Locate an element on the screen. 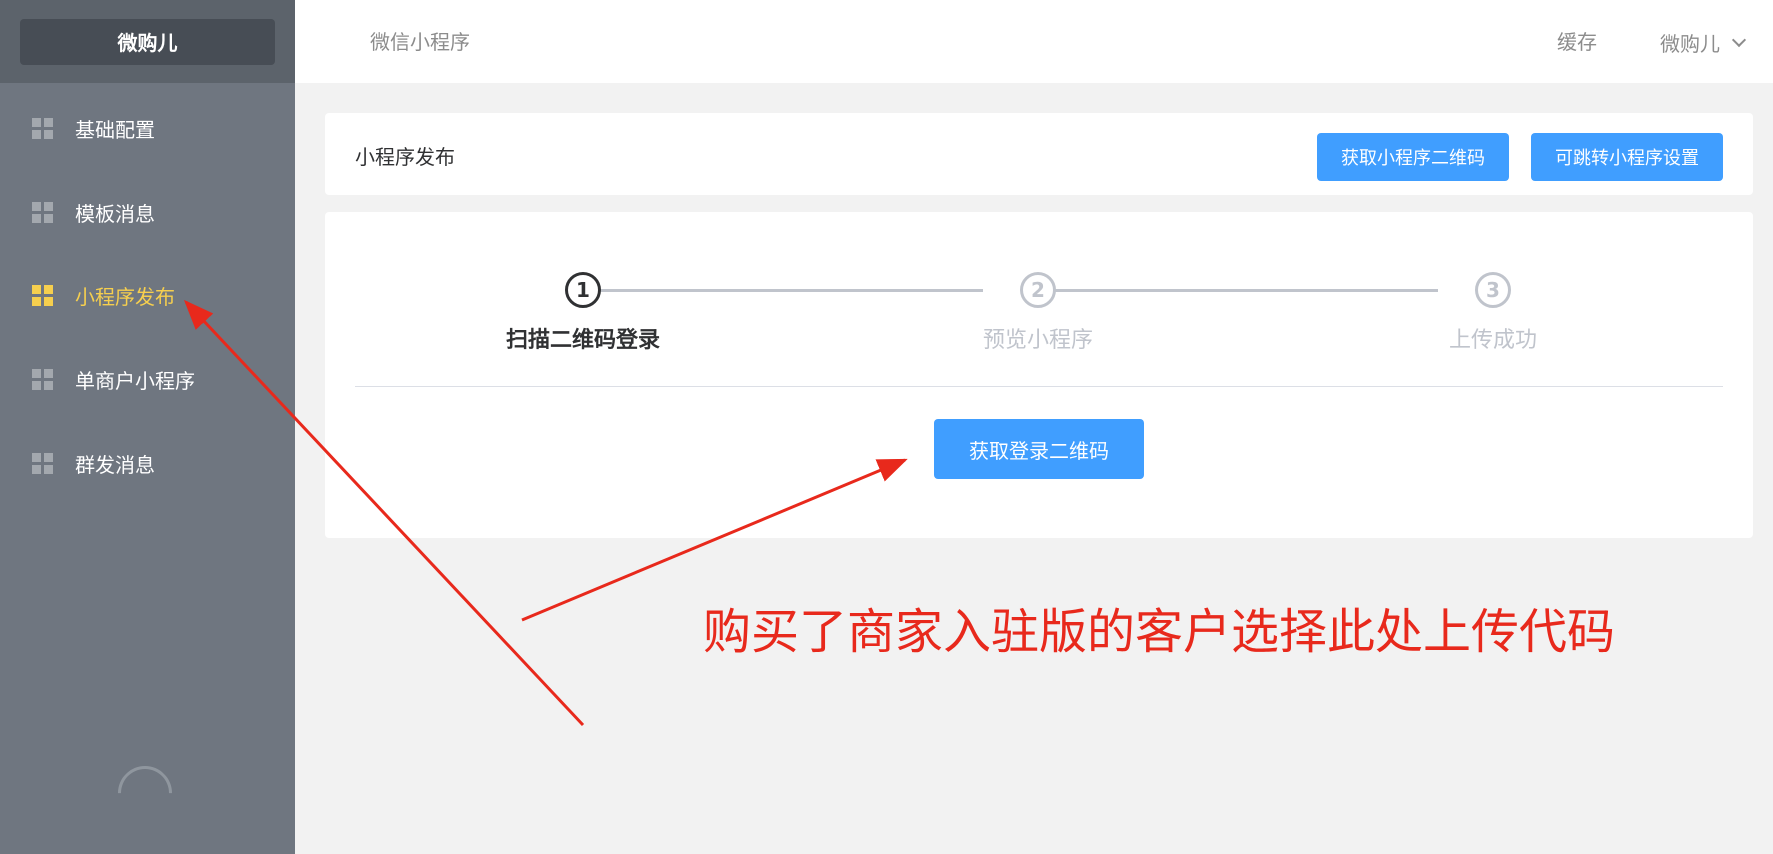 The width and height of the screenshot is (1773, 854). sidebar-item-single-merchant: 单商户小程序 is located at coordinates (147, 379).